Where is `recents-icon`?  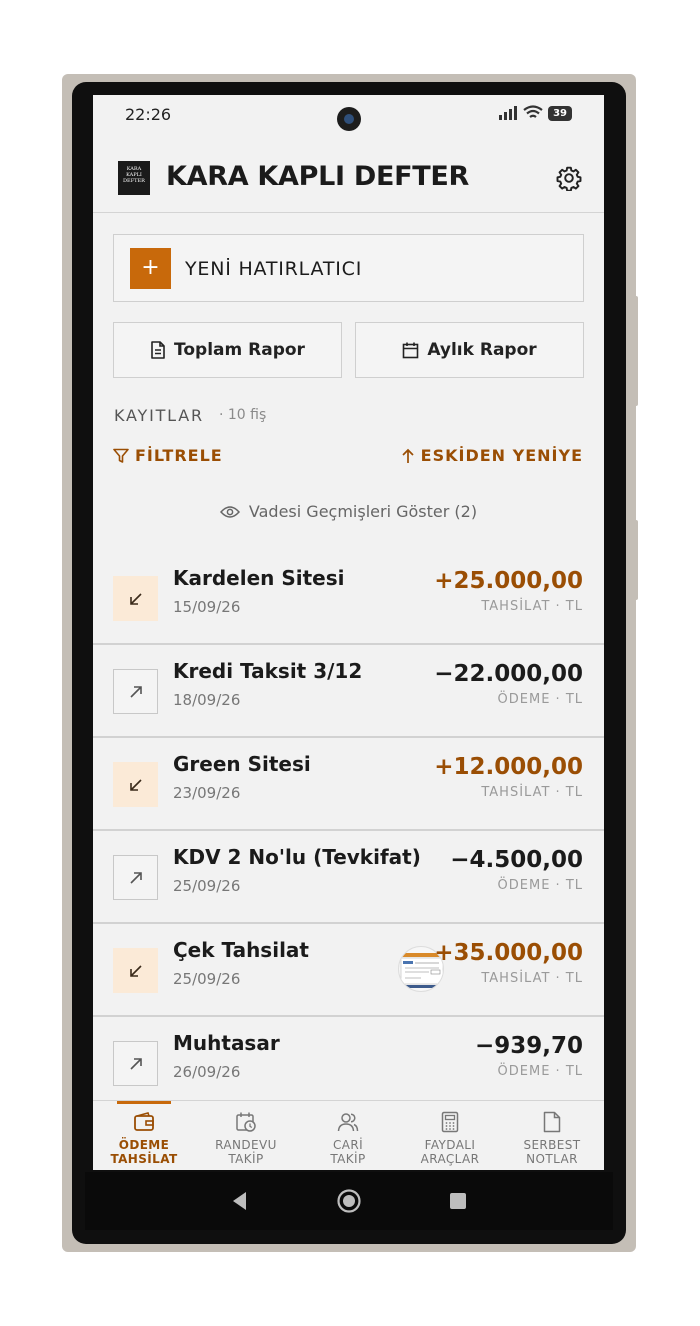 recents-icon is located at coordinates (458, 1201).